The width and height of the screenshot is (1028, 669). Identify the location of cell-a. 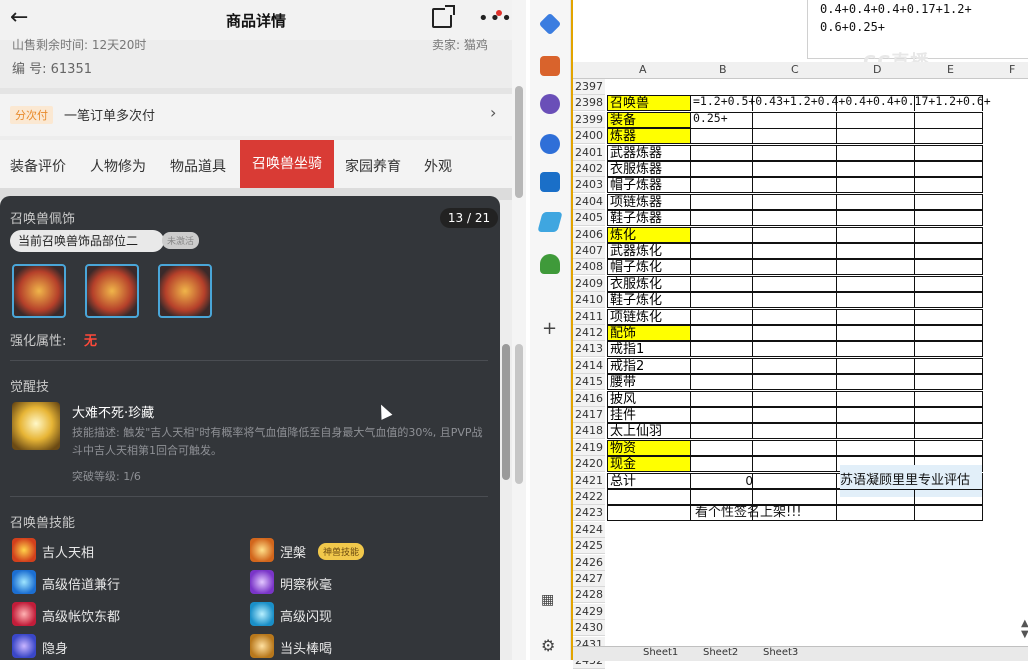
(649, 513).